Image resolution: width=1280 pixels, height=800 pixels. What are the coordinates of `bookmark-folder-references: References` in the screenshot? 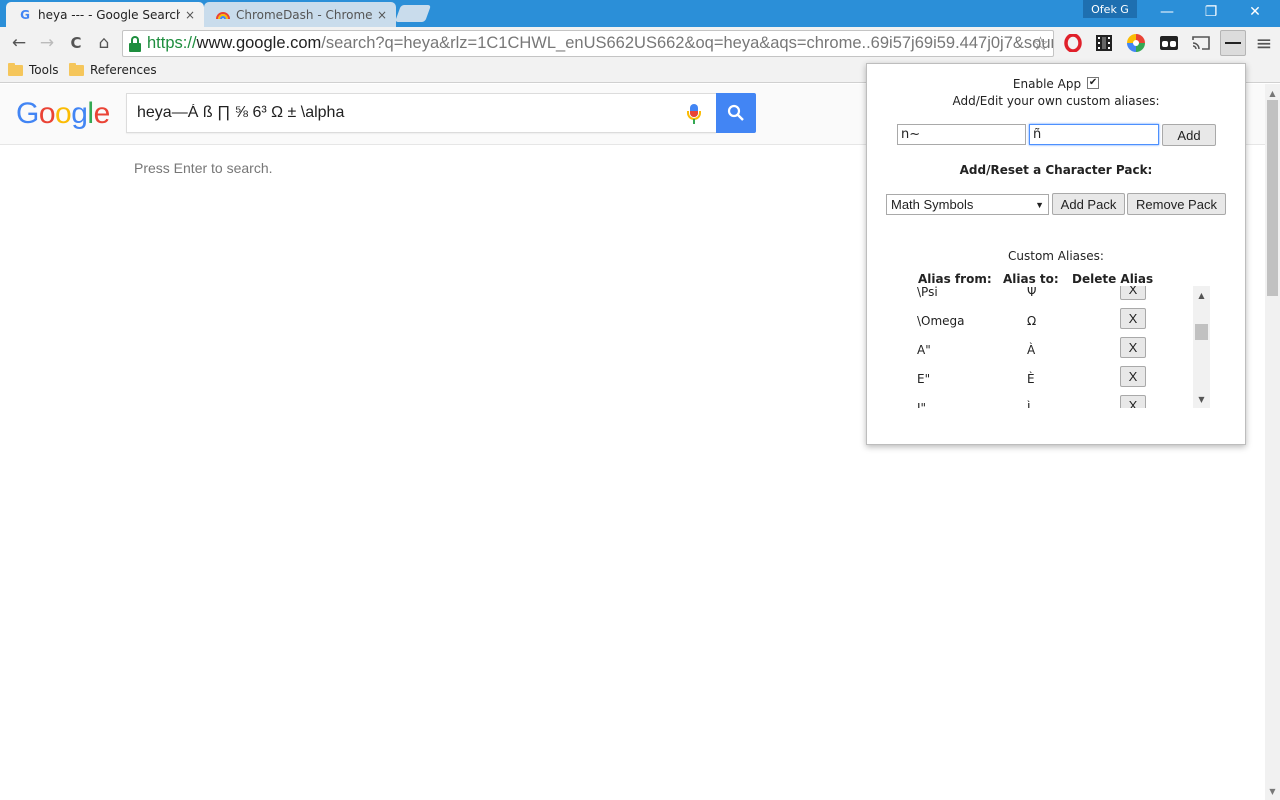 It's located at (113, 69).